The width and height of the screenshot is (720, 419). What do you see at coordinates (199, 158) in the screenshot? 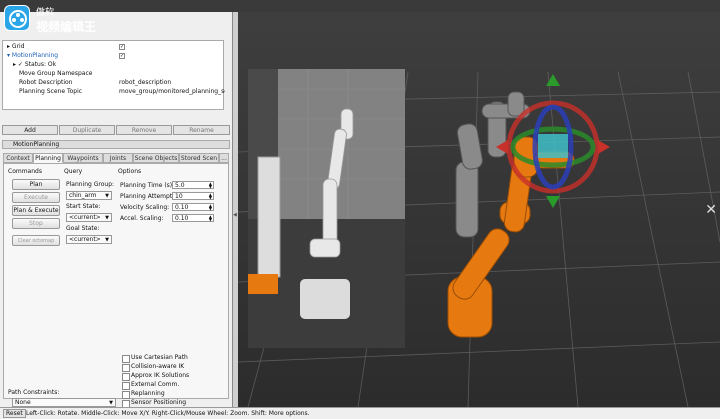
I see `tab-stored-scenes: Stored Scen` at bounding box center [199, 158].